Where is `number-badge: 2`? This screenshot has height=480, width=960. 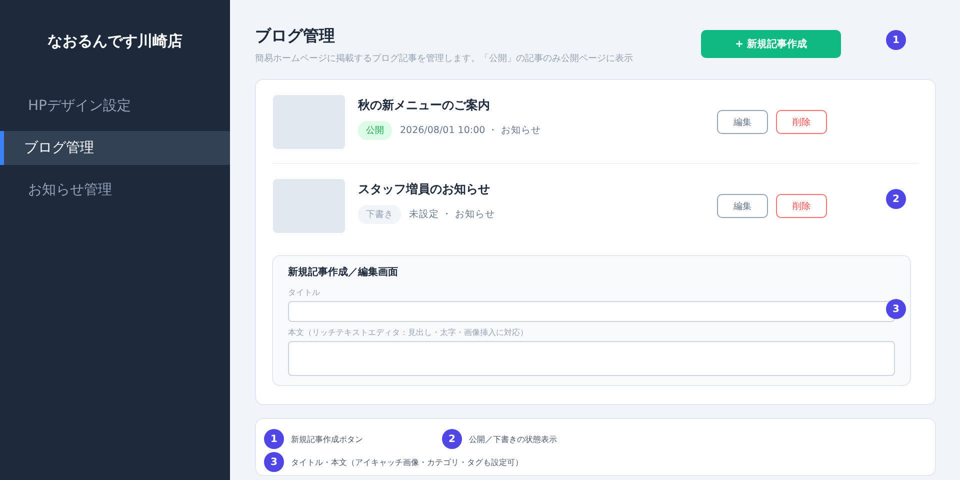
number-badge: 2 is located at coordinates (452, 439).